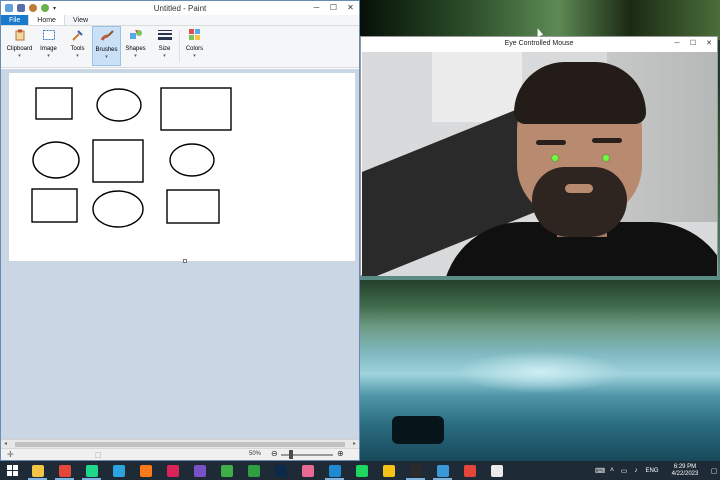  I want to click on clock: 6:29 PM 4/22/2023, so click(685, 471).